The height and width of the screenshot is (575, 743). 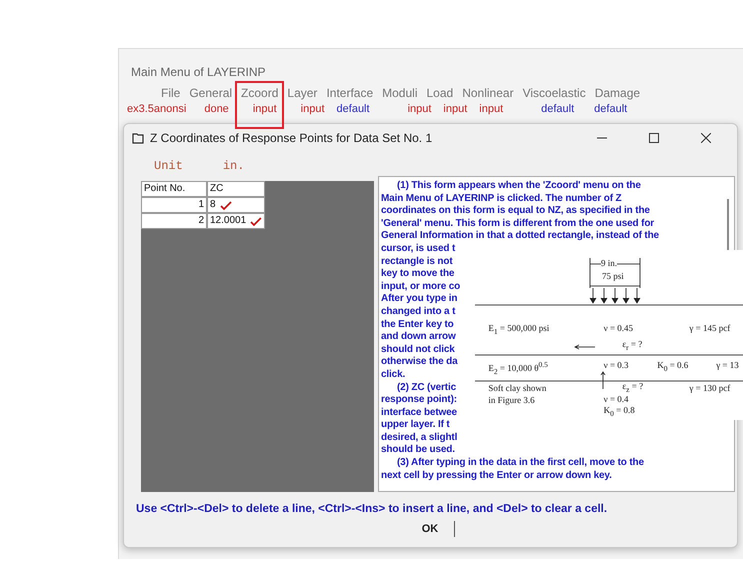 I want to click on help-text: cursor, is used t, so click(x=418, y=249).